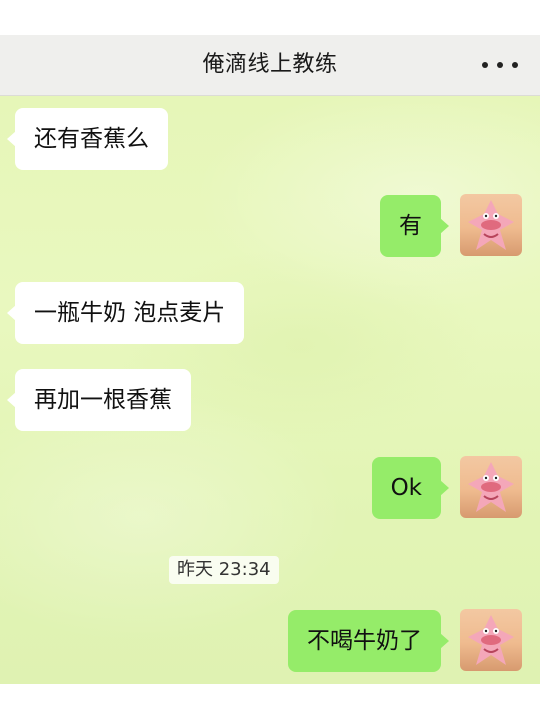 Image resolution: width=540 pixels, height=720 pixels. I want to click on bottom-area, so click(270, 702).